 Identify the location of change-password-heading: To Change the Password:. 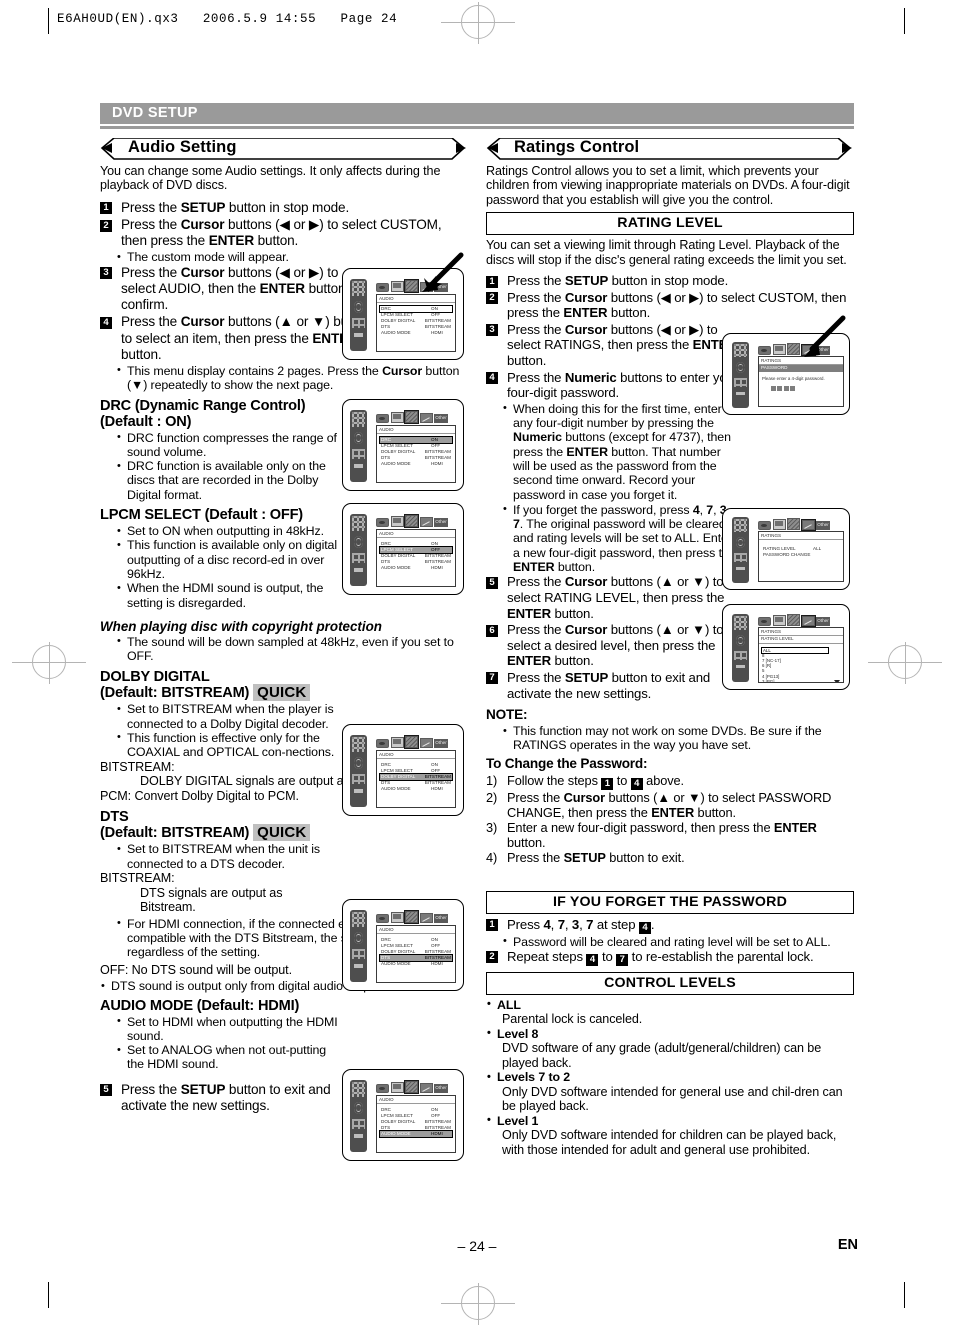
(567, 763).